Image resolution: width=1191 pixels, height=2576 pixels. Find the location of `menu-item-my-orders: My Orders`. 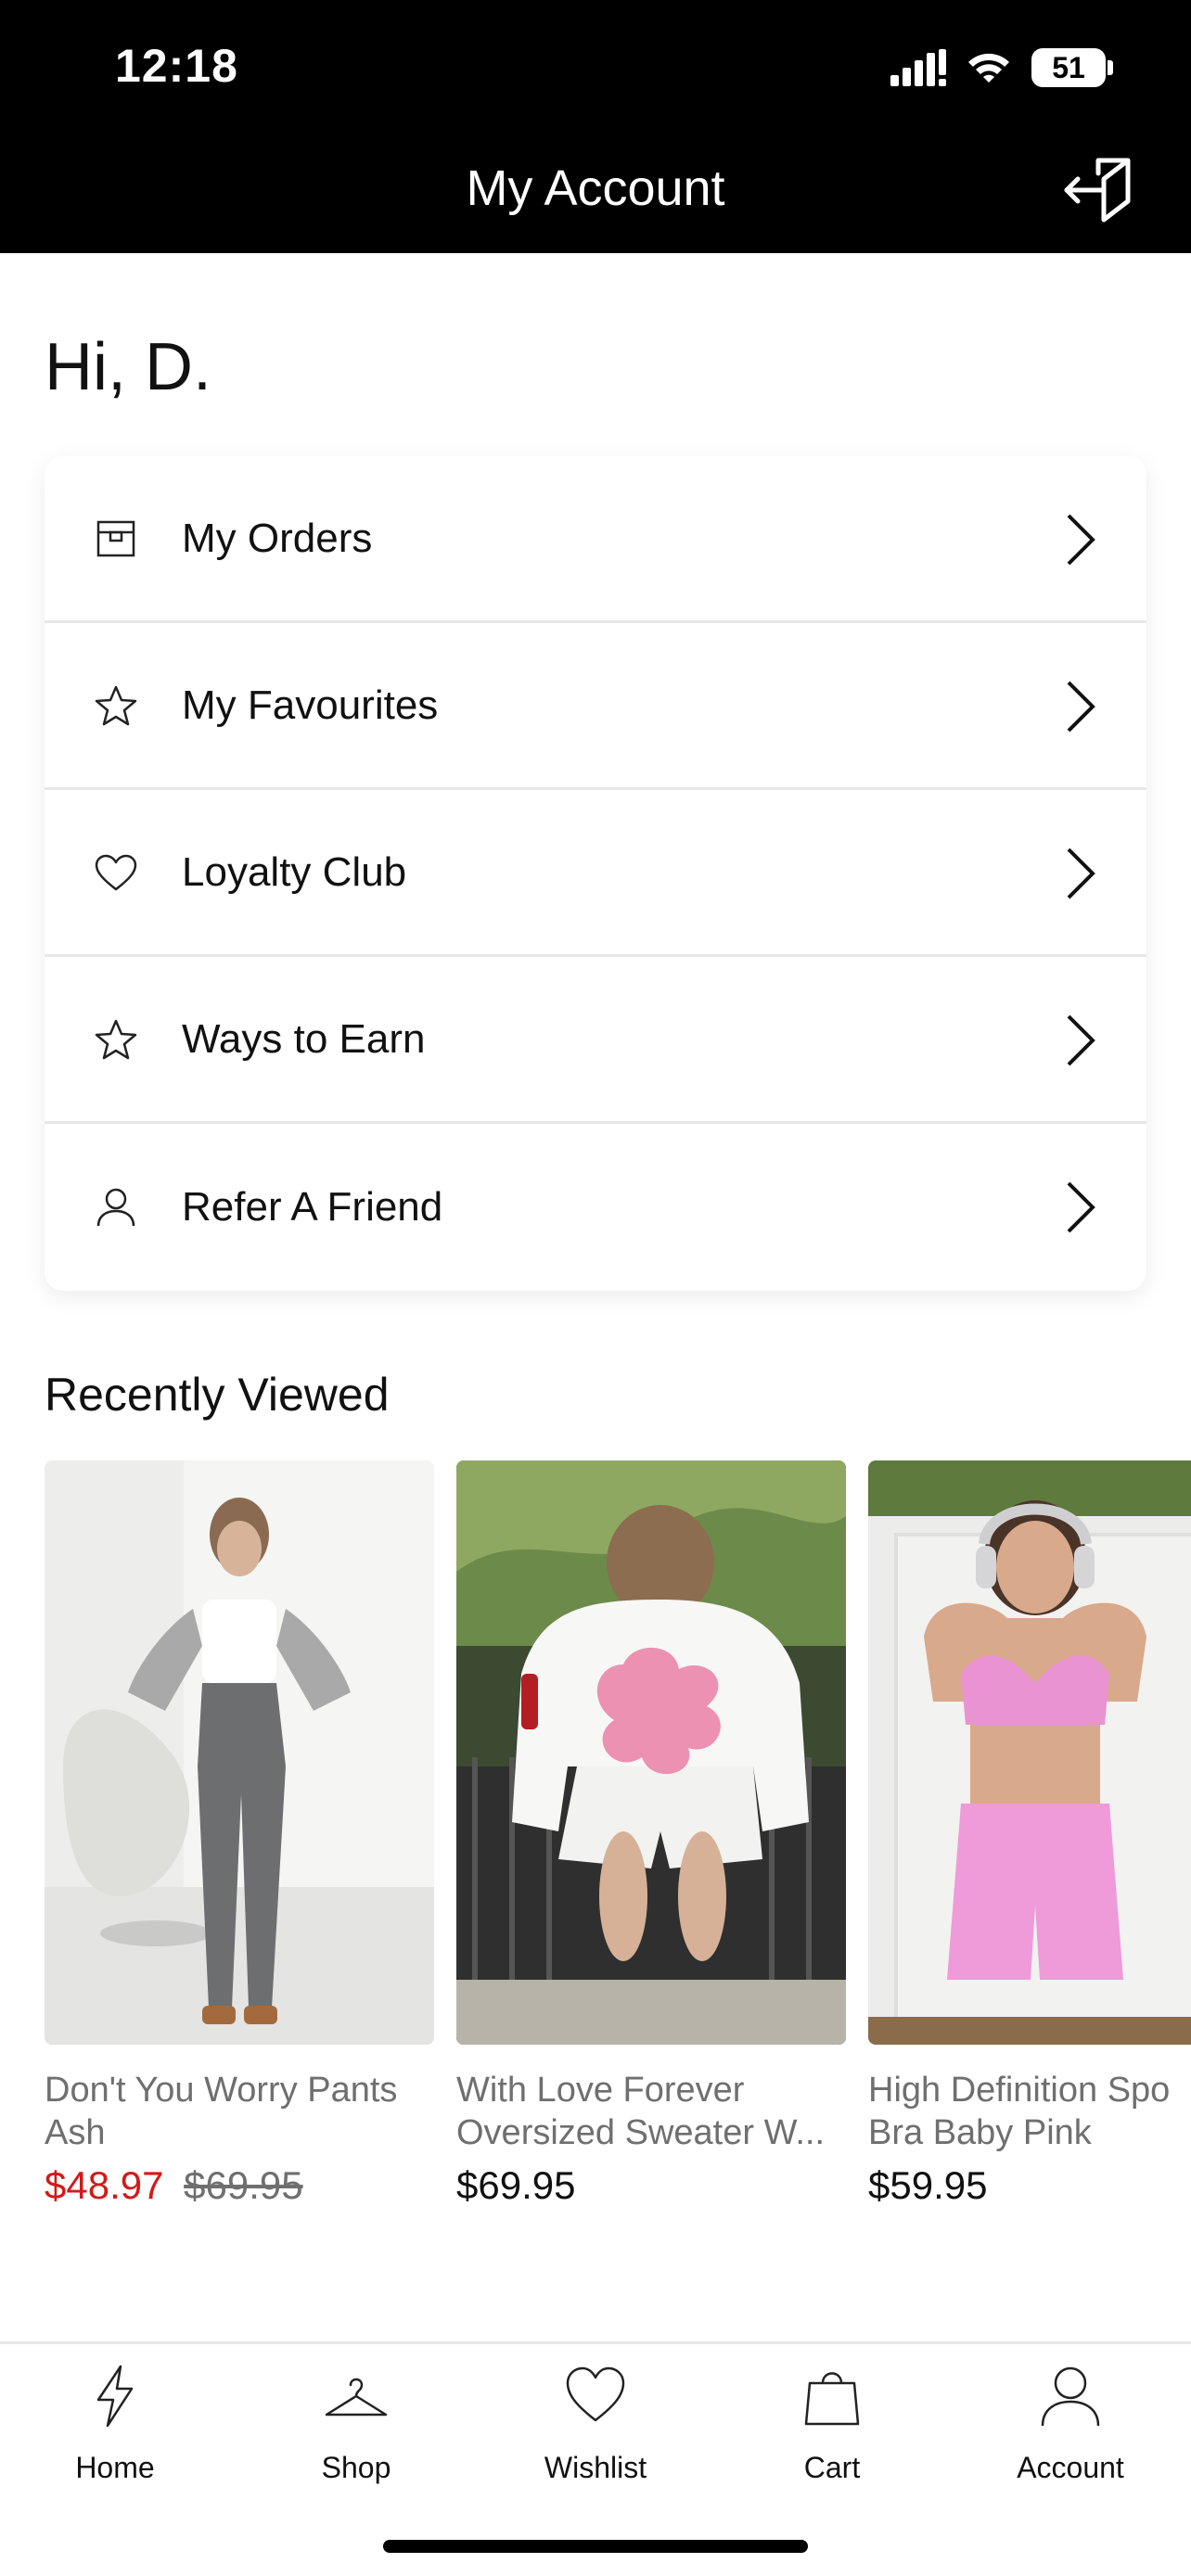

menu-item-my-orders: My Orders is located at coordinates (595, 539).